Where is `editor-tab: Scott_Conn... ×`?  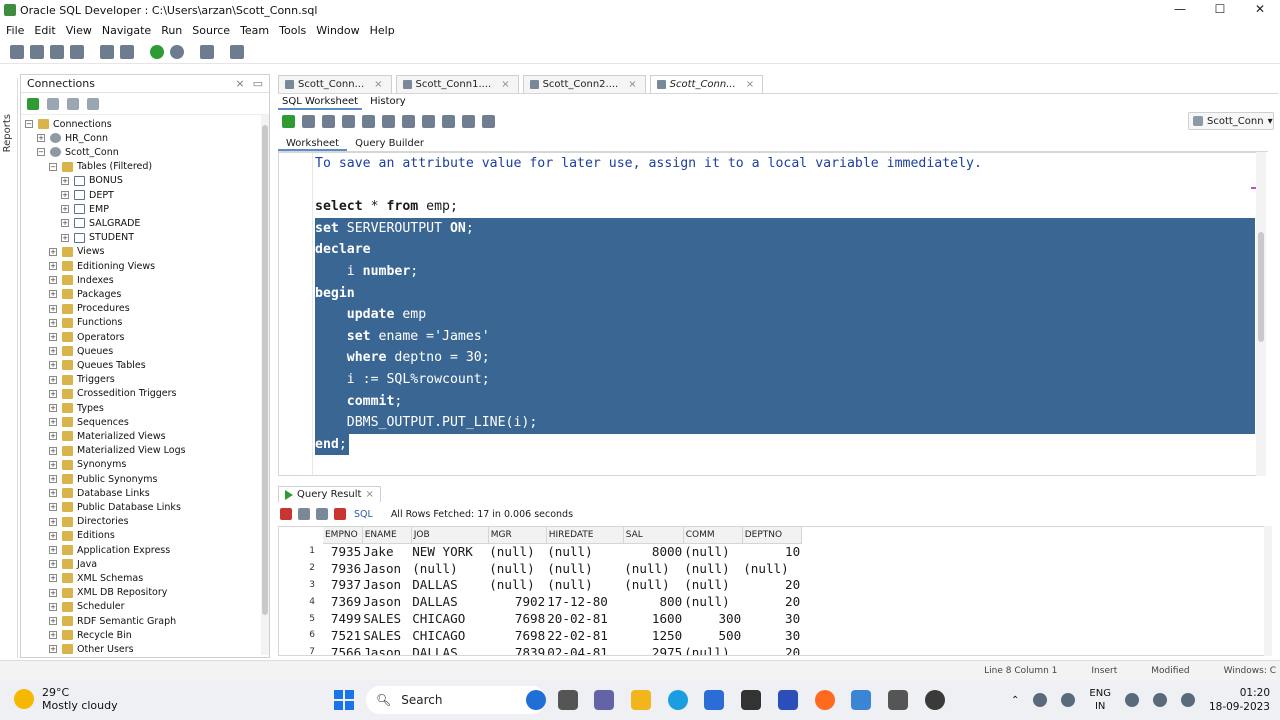
editor-tab: Scott_Conn... × is located at coordinates (706, 84).